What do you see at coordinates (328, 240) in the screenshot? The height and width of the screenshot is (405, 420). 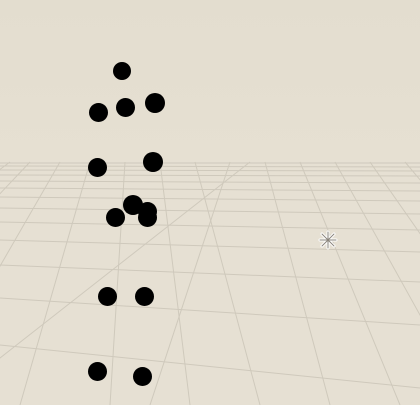 I see `crosshair-cursor-icon` at bounding box center [328, 240].